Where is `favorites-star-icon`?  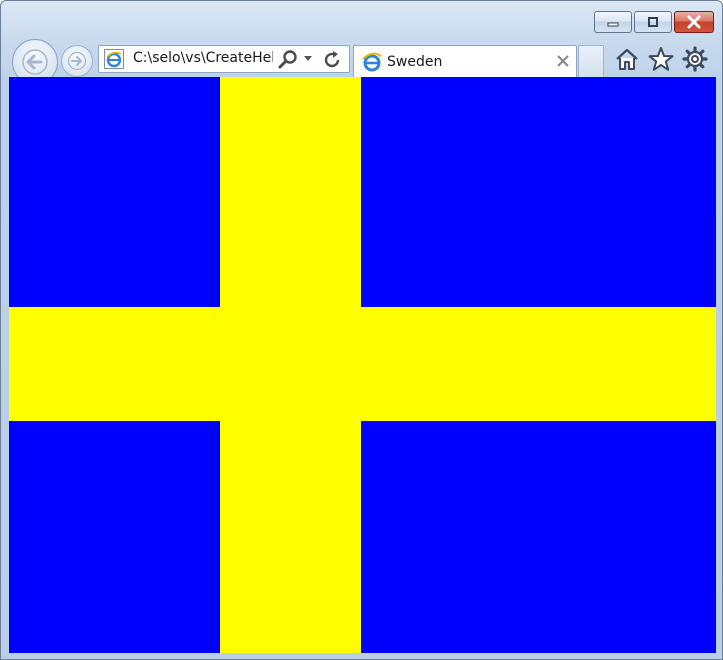 favorites-star-icon is located at coordinates (661, 59).